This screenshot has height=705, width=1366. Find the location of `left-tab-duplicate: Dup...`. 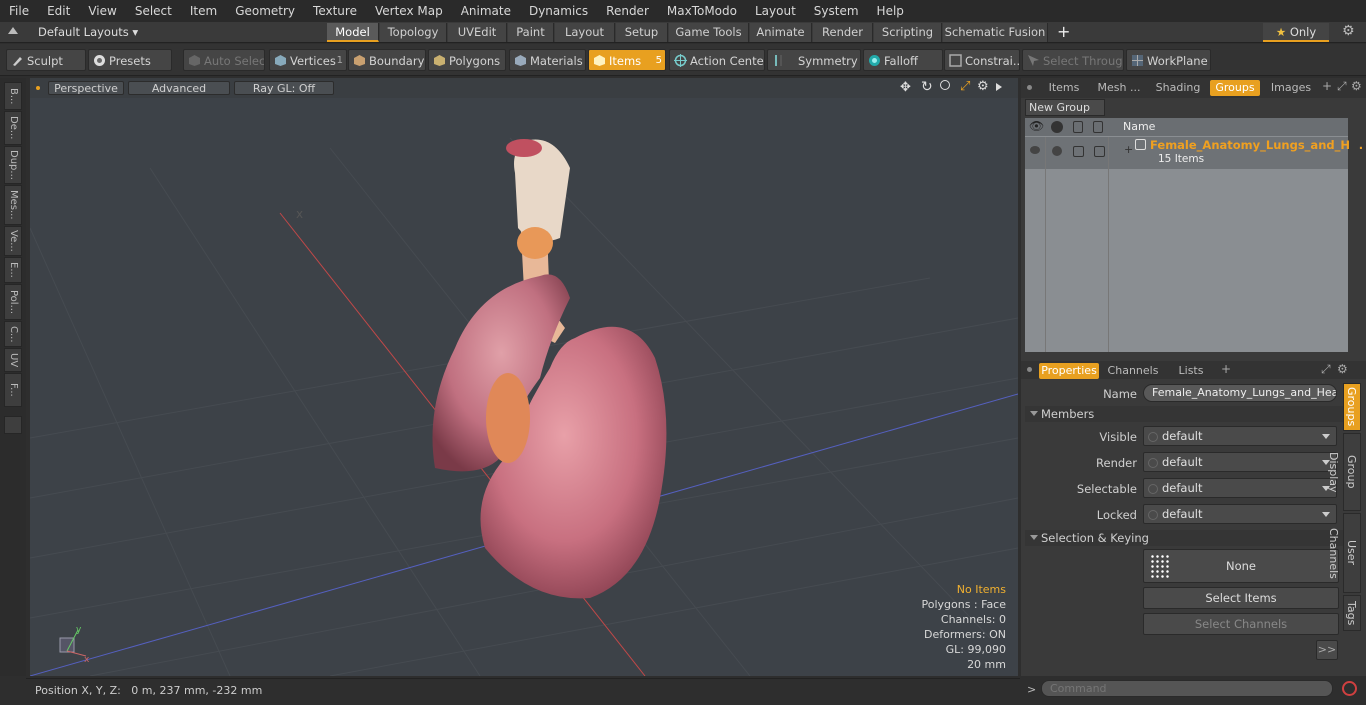

left-tab-duplicate: Dup... is located at coordinates (13, 165).